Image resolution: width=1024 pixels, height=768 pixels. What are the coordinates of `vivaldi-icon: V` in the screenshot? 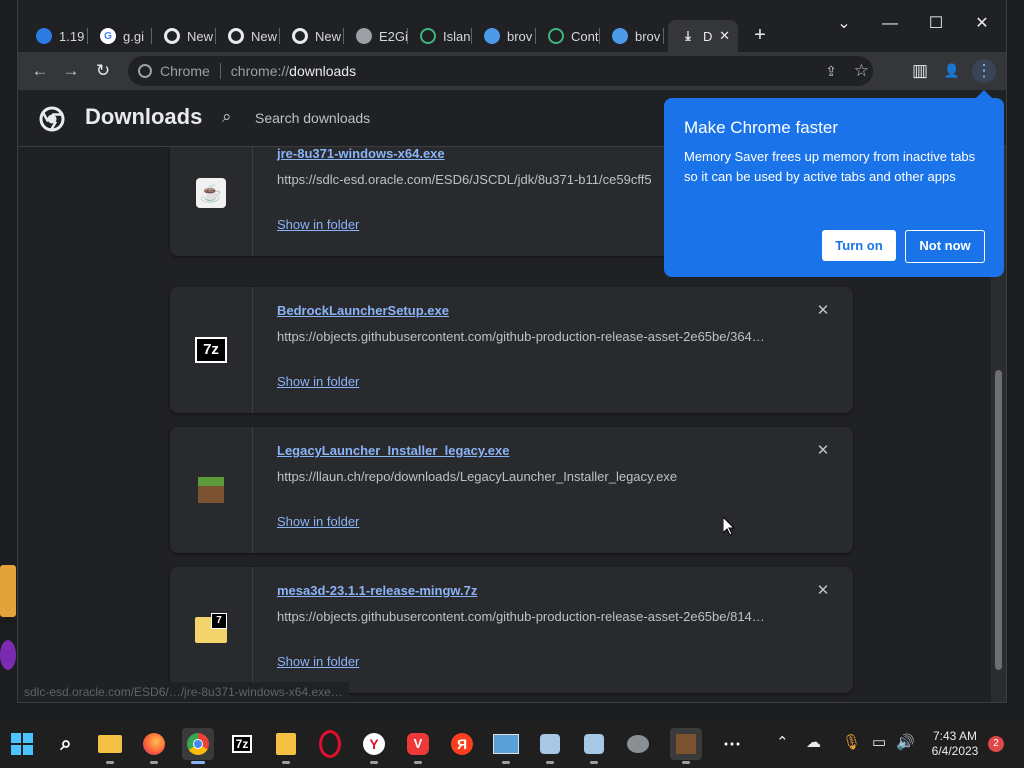 It's located at (418, 746).